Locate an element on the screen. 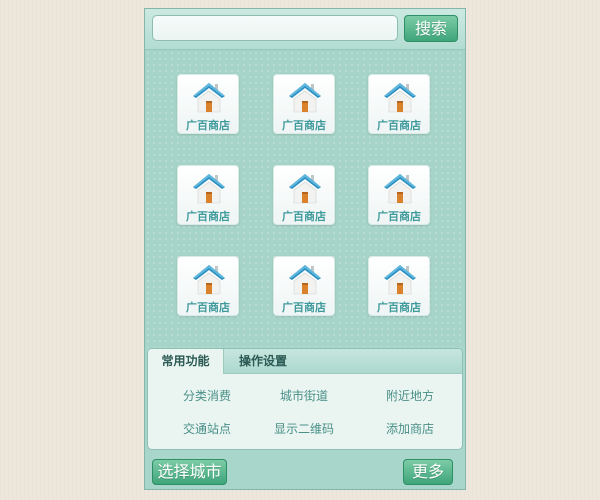 The image size is (600, 500). app-tile-7: 广百商店 is located at coordinates (208, 286).